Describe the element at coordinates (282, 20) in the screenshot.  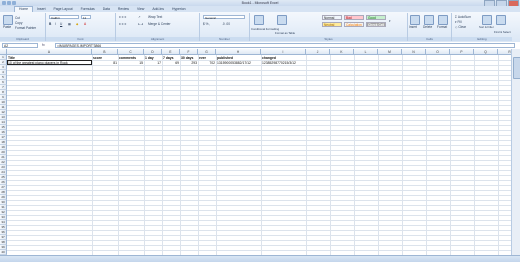
I see `format-table-icon` at that location.